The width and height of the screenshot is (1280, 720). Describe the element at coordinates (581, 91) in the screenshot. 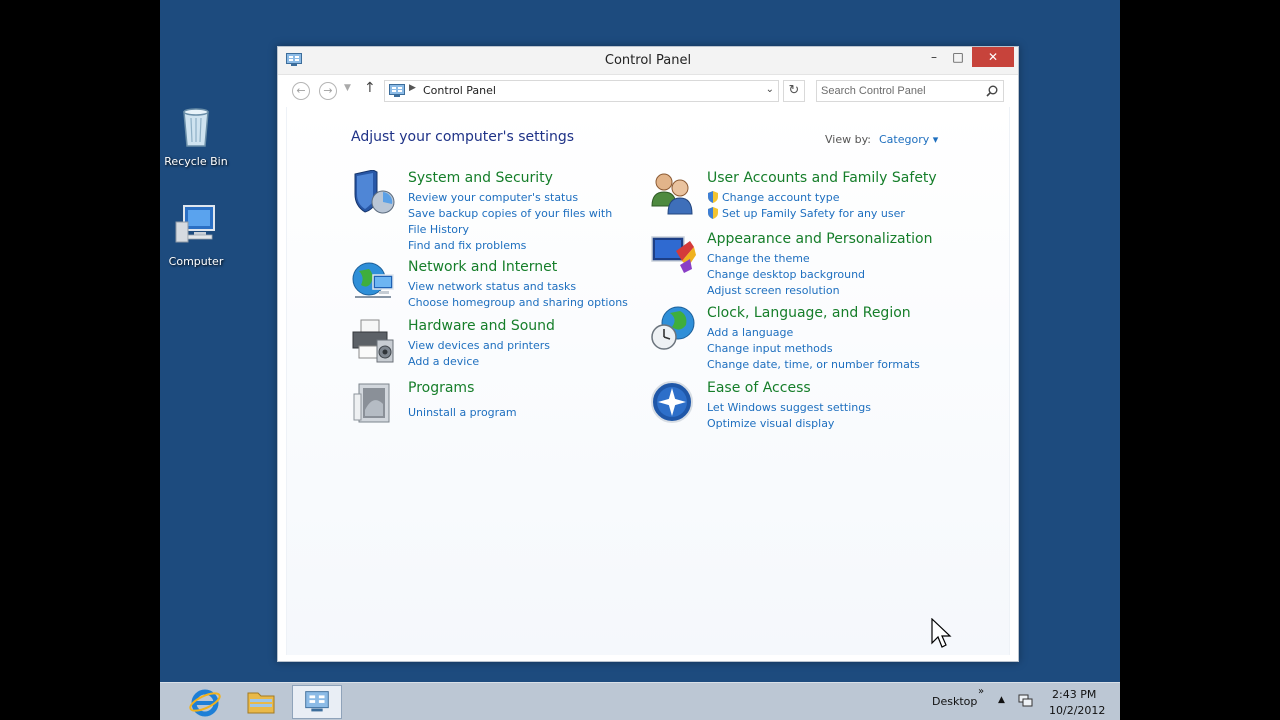

I see `address-bar: ▶ Control Panel ⌄` at that location.